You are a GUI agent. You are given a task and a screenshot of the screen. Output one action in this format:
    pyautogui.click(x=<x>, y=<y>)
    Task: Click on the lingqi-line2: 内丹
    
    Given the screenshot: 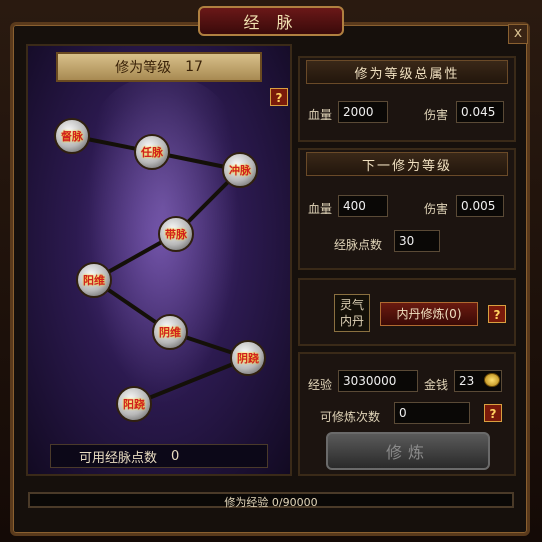 What is the action you would take?
    pyautogui.click(x=351, y=321)
    